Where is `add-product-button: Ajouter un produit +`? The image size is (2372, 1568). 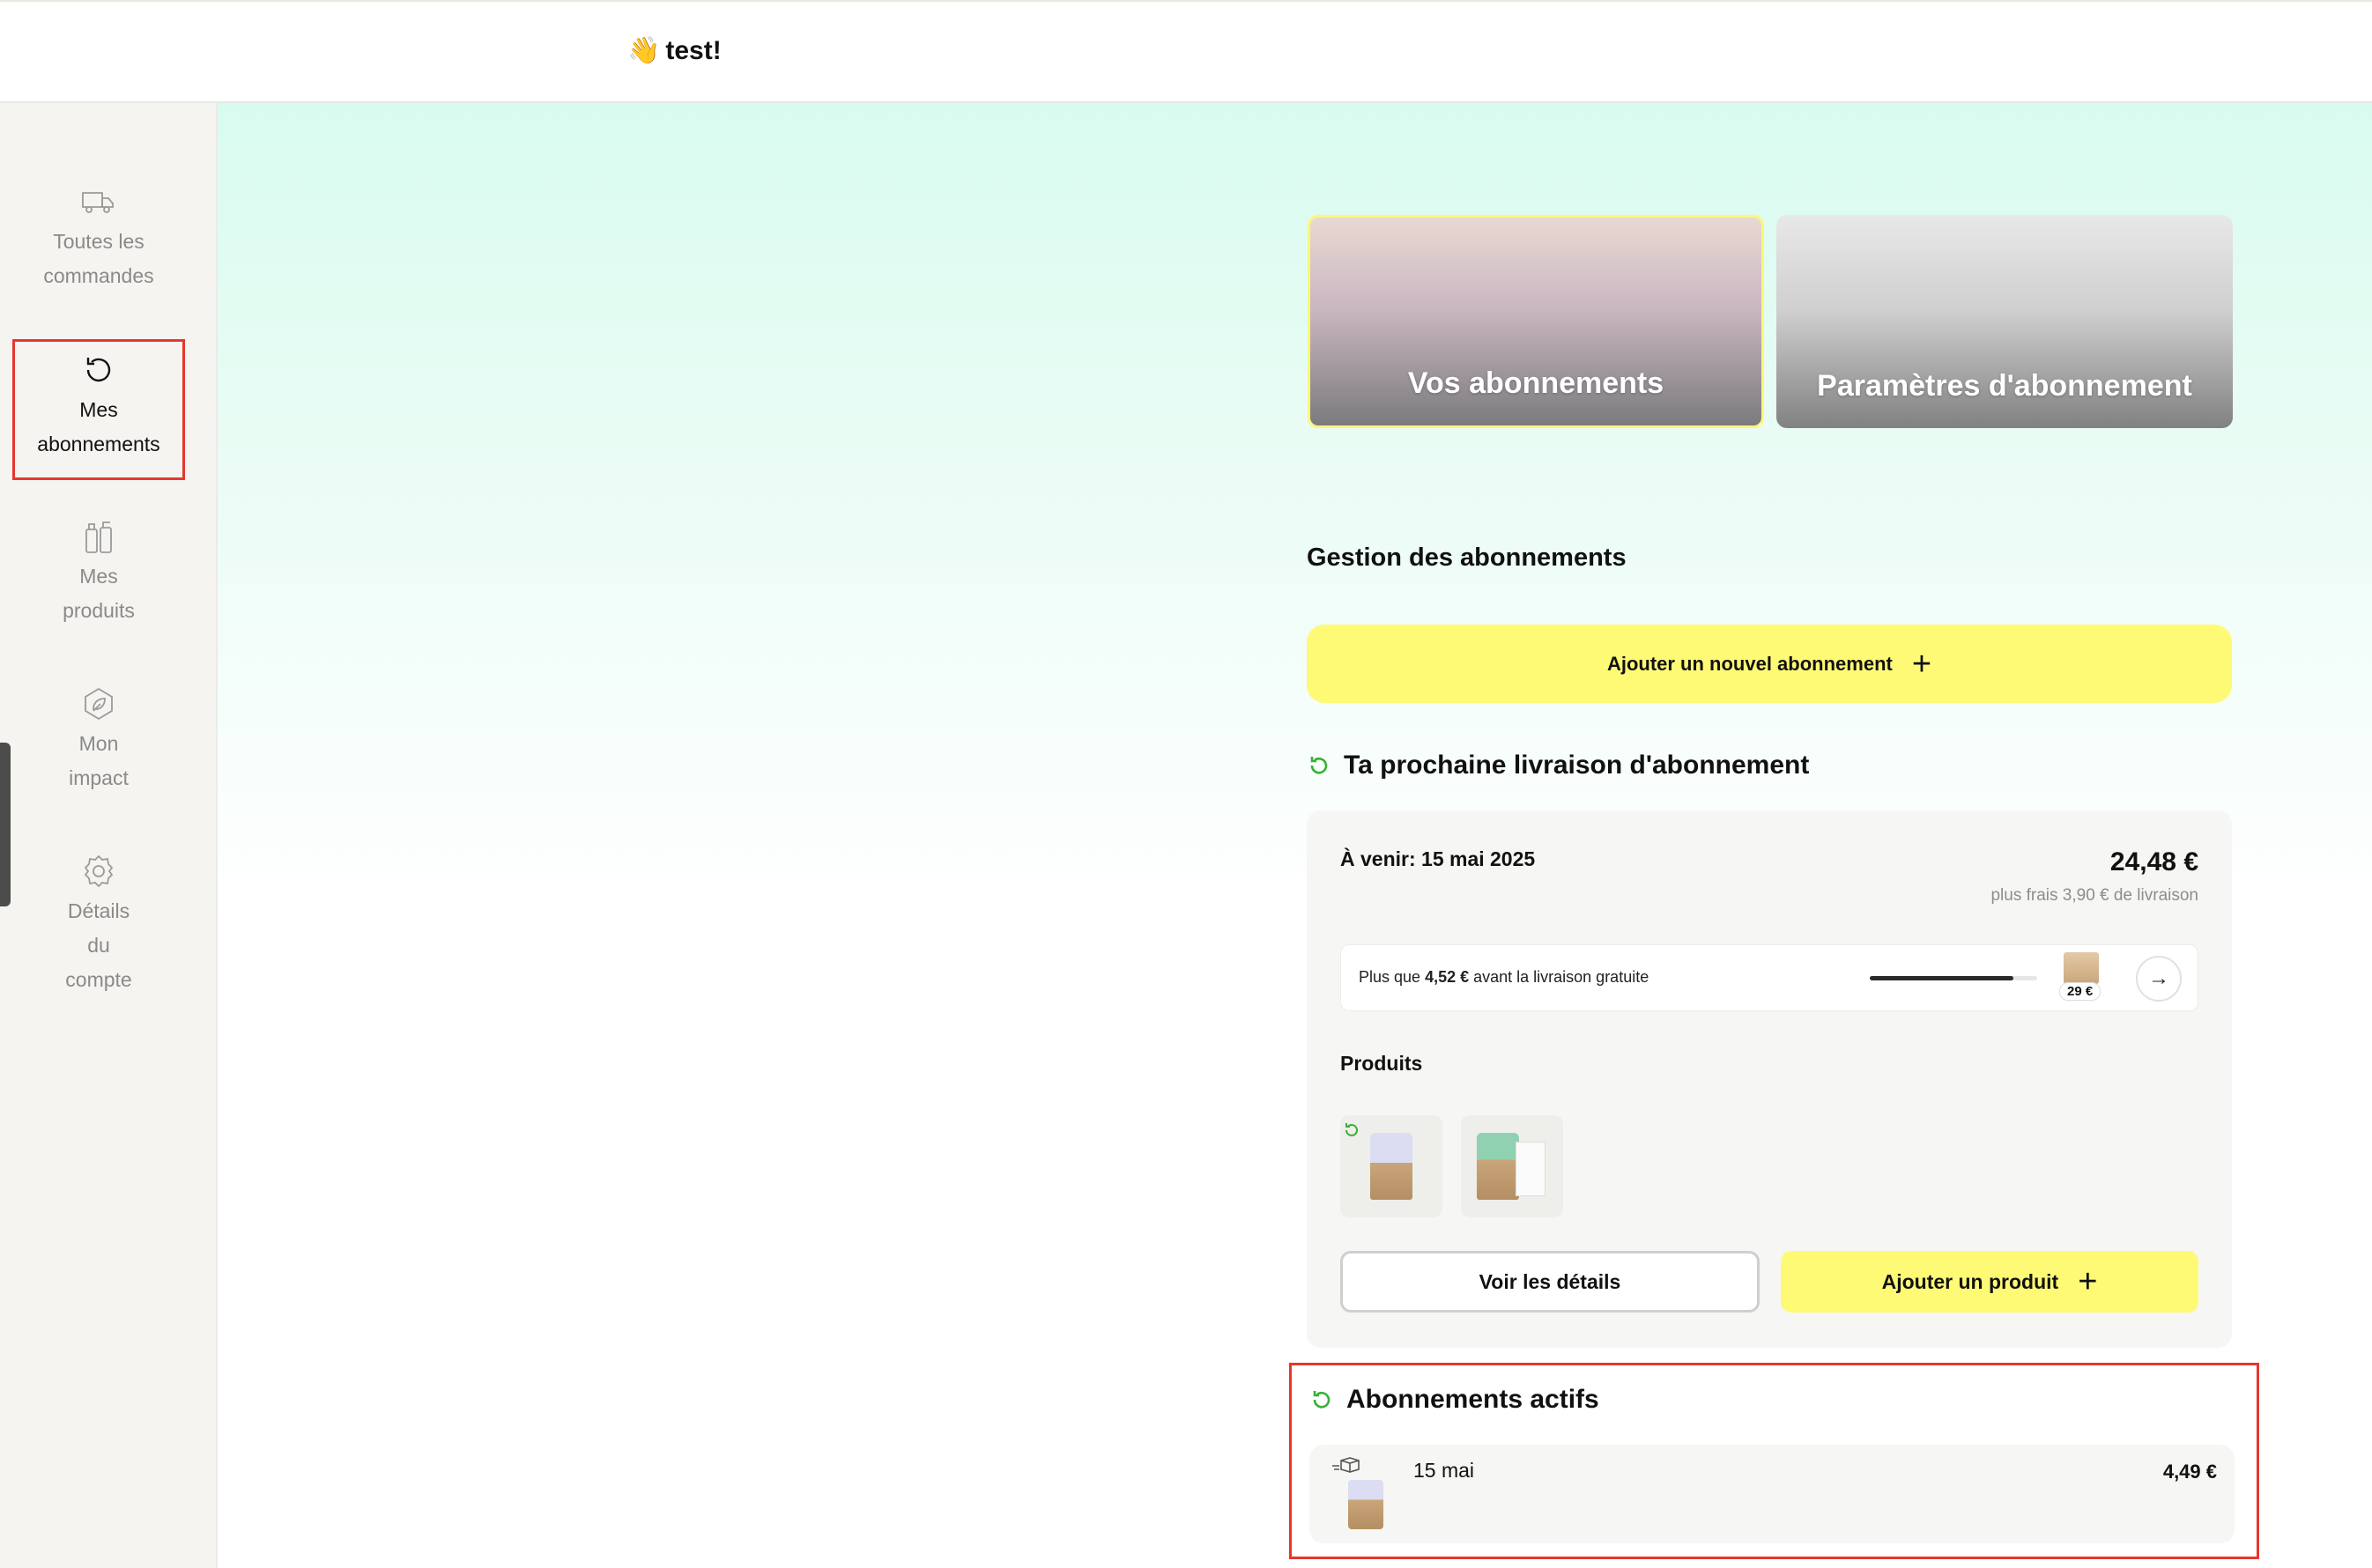
add-product-button: Ajouter un produit + is located at coordinates (1989, 1282).